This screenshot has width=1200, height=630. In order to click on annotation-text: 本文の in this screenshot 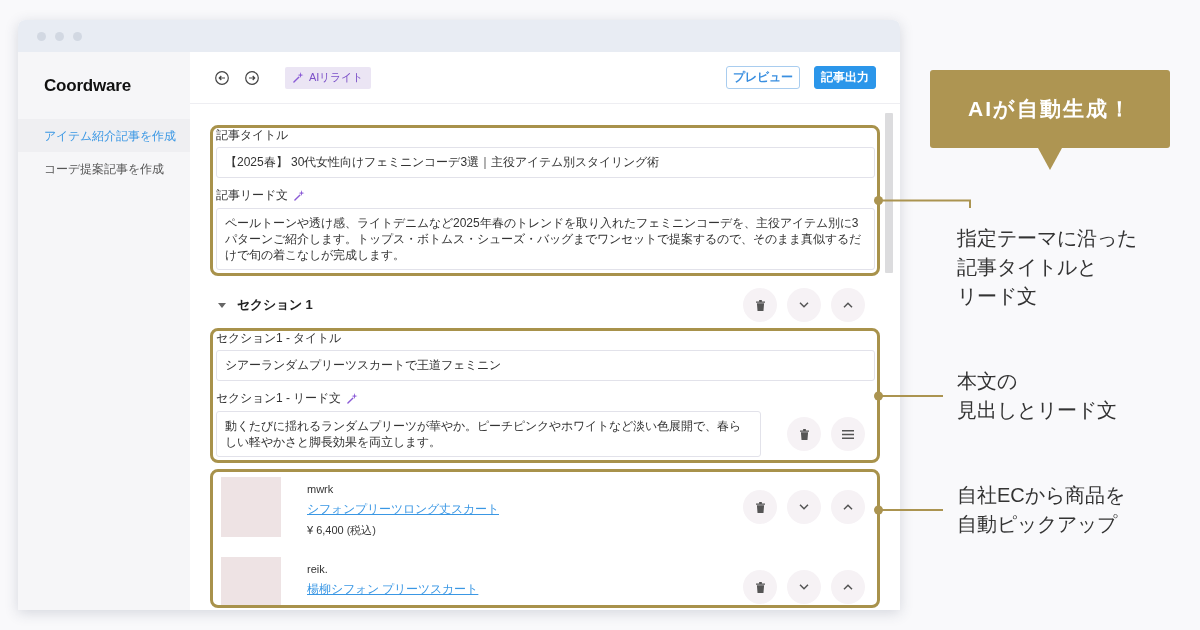, I will do `click(987, 381)`.